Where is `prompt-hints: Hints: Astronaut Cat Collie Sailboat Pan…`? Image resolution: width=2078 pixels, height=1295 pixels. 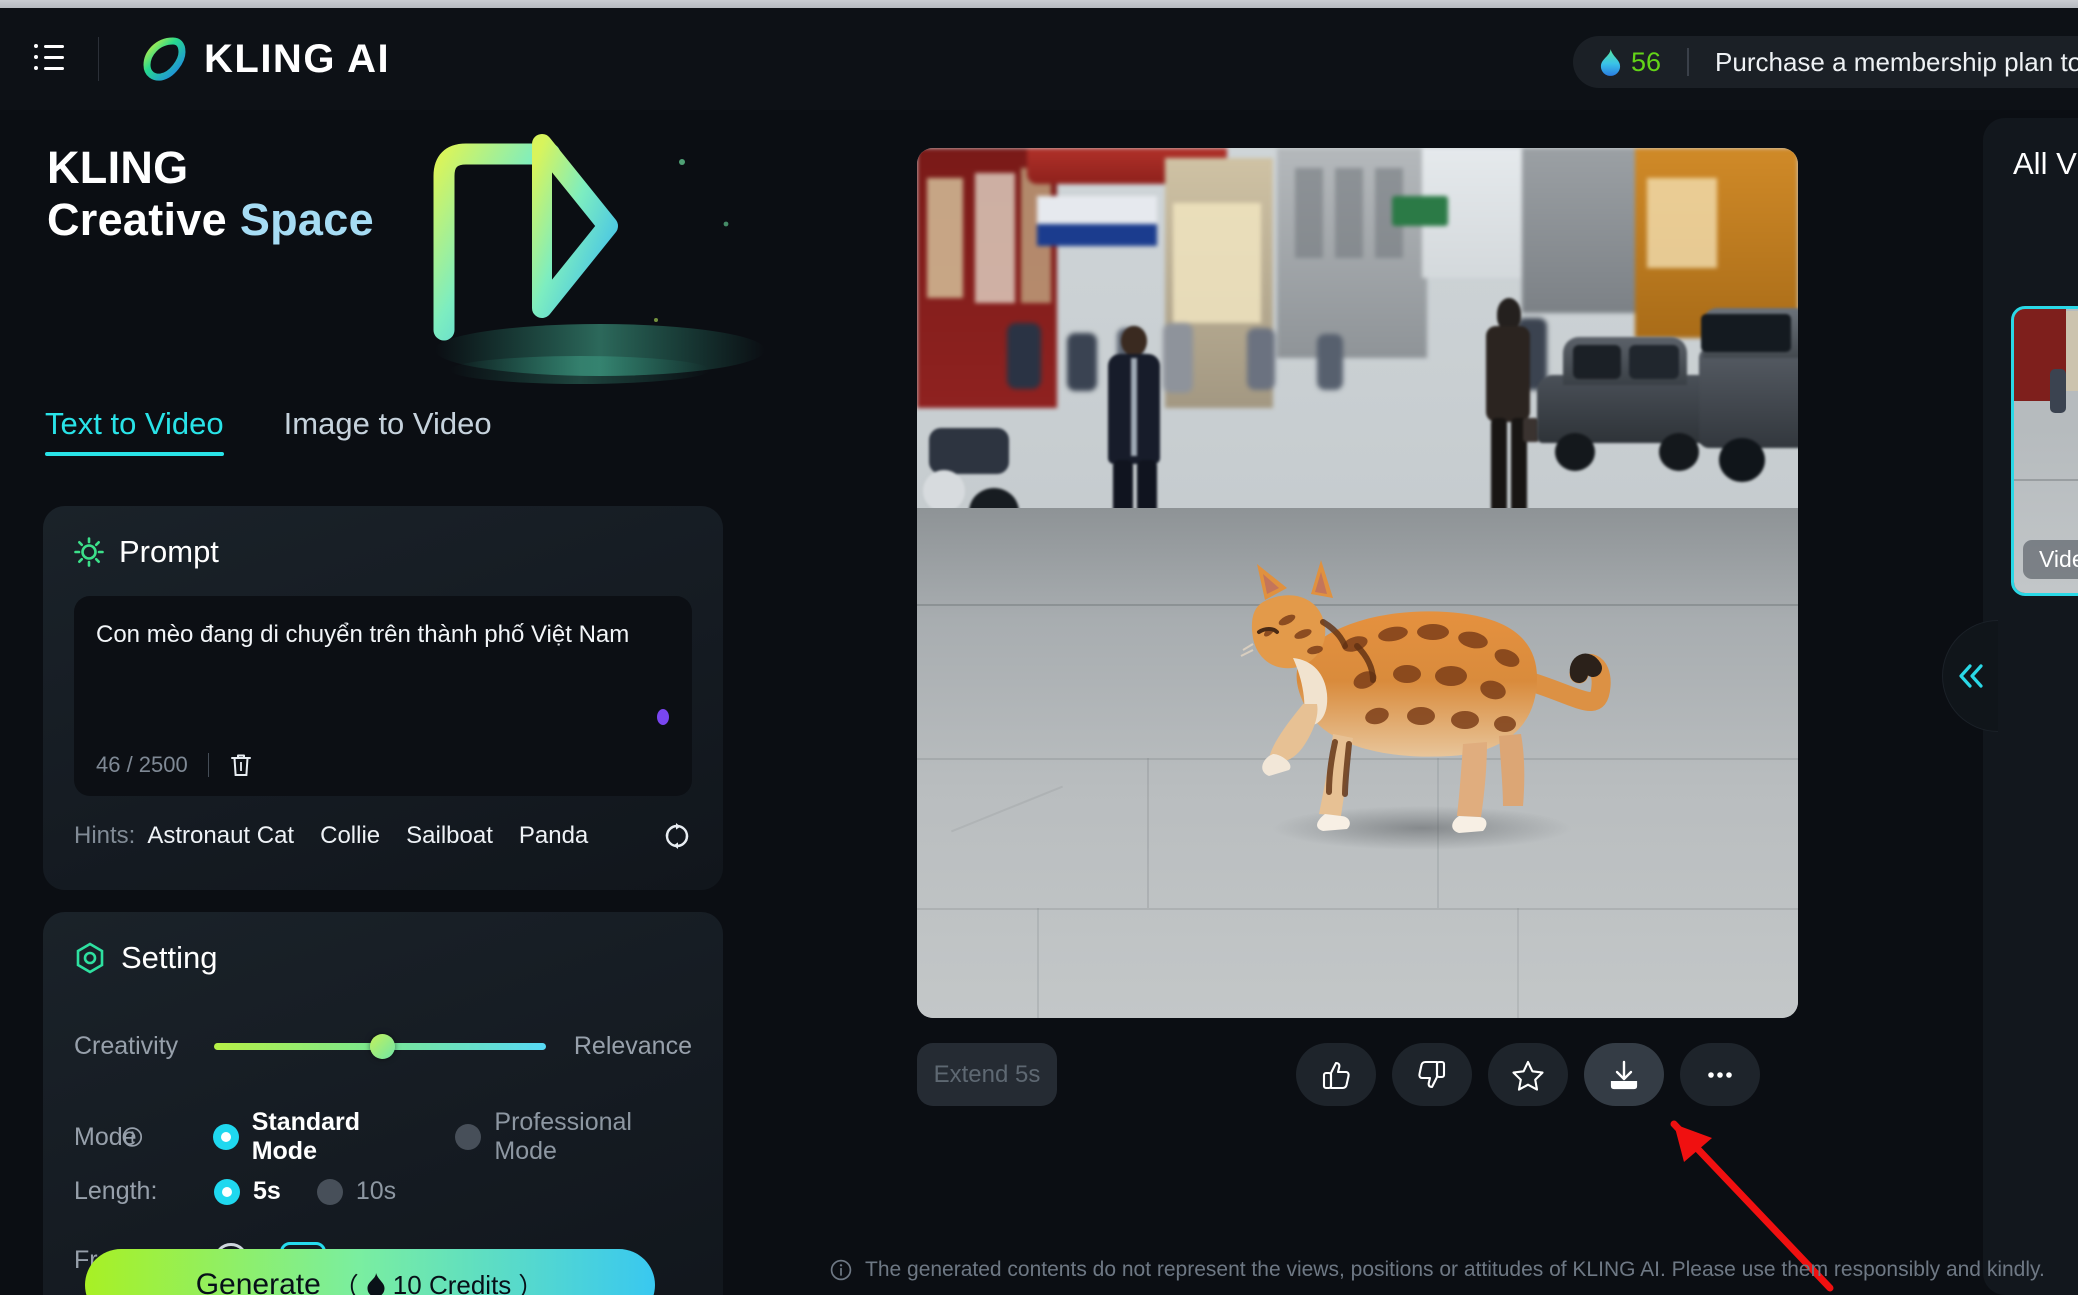 prompt-hints: Hints: Astronaut Cat Collie Sailboat Pan… is located at coordinates (383, 836).